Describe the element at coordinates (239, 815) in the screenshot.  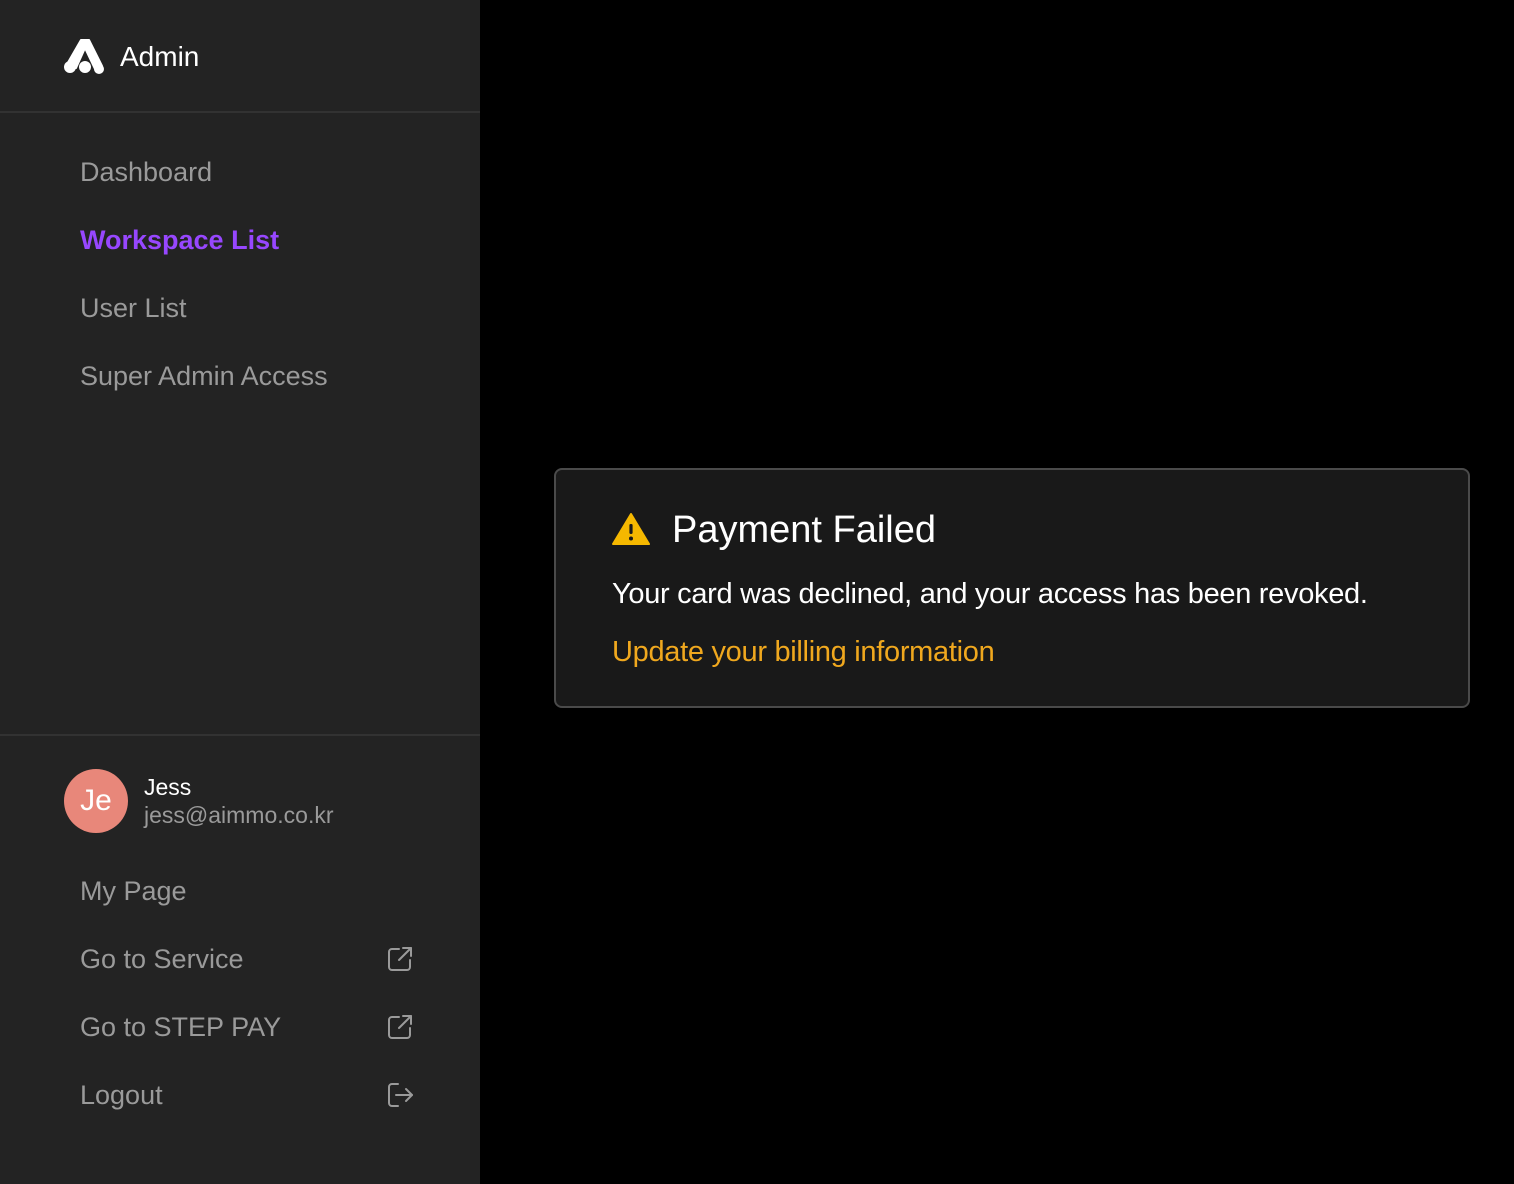
I see `user-email: jess@aimmo.co.kr` at that location.